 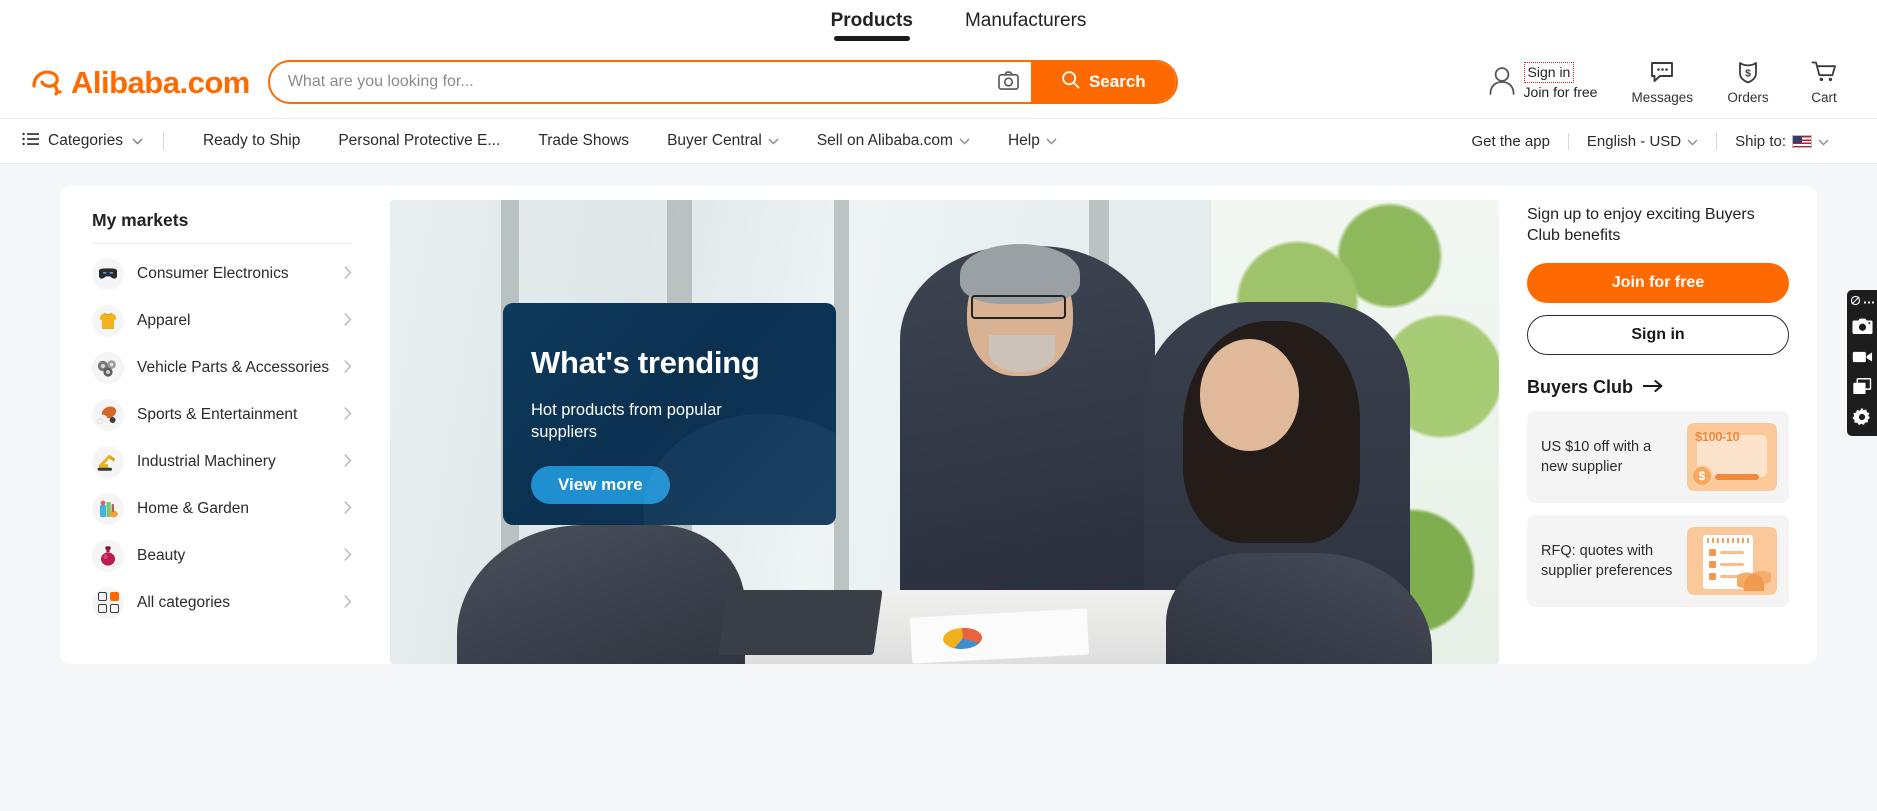 What do you see at coordinates (1658, 456) in the screenshot?
I see `promo-card-coupon: US $10 off with a new supplier $100-10 $` at bounding box center [1658, 456].